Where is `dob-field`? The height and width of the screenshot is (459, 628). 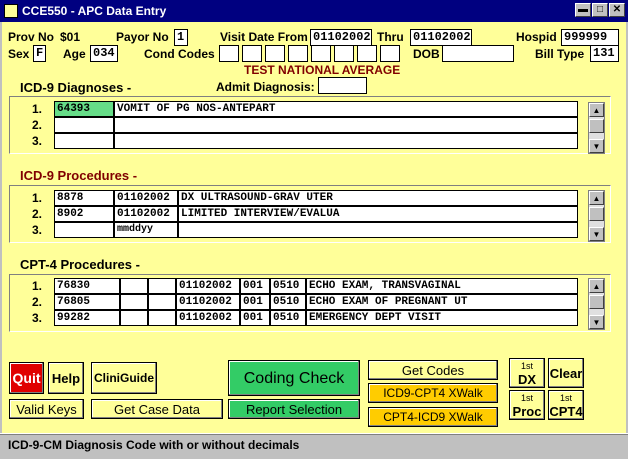 dob-field is located at coordinates (478, 53).